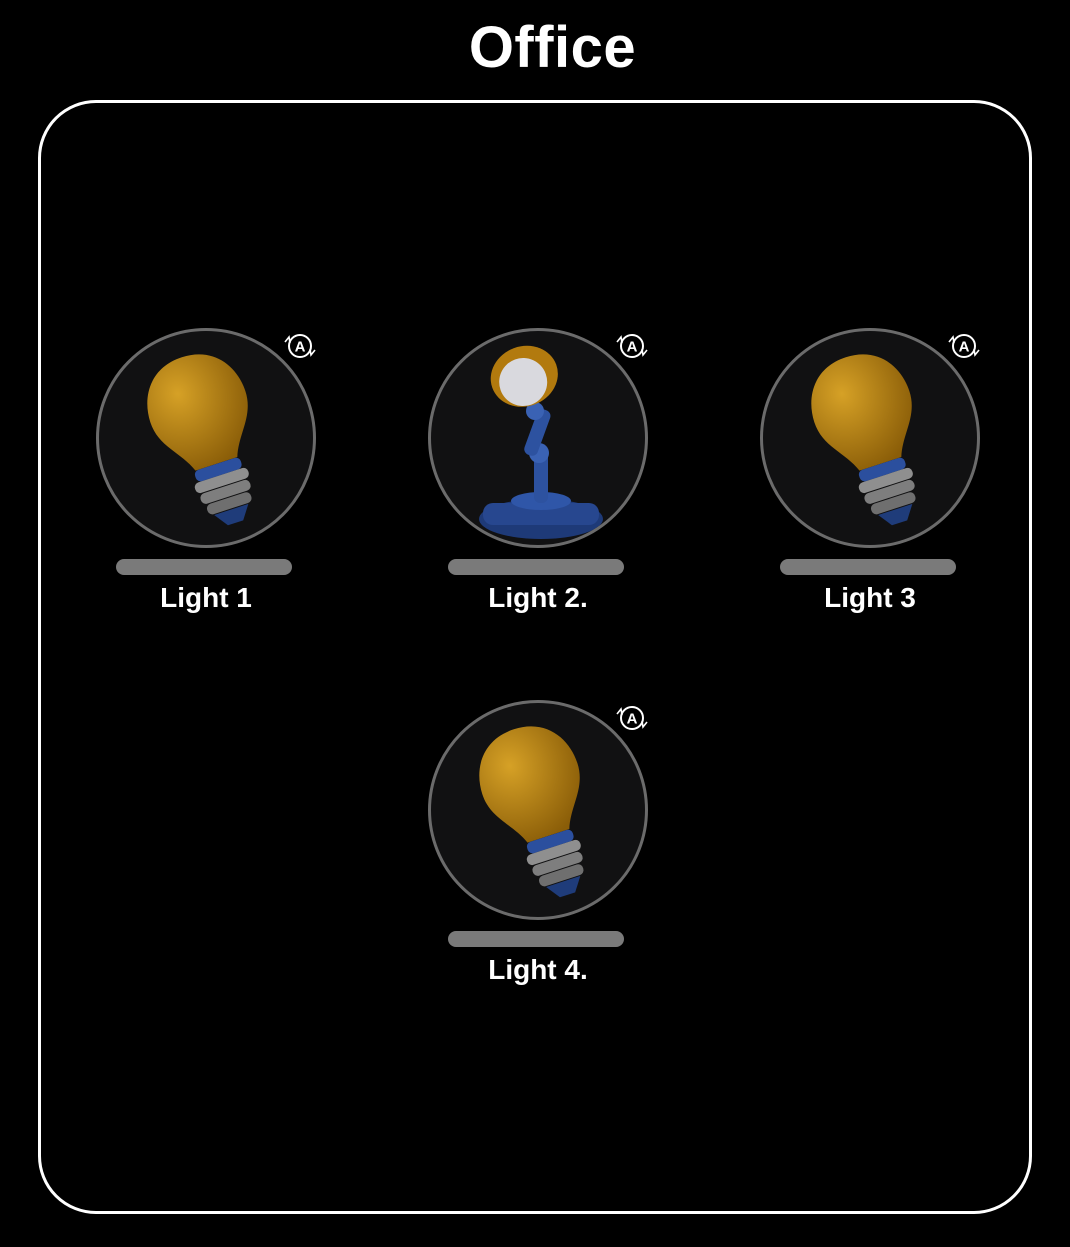 The width and height of the screenshot is (1070, 1247). What do you see at coordinates (538, 969) in the screenshot?
I see `device-label: Light 4.` at bounding box center [538, 969].